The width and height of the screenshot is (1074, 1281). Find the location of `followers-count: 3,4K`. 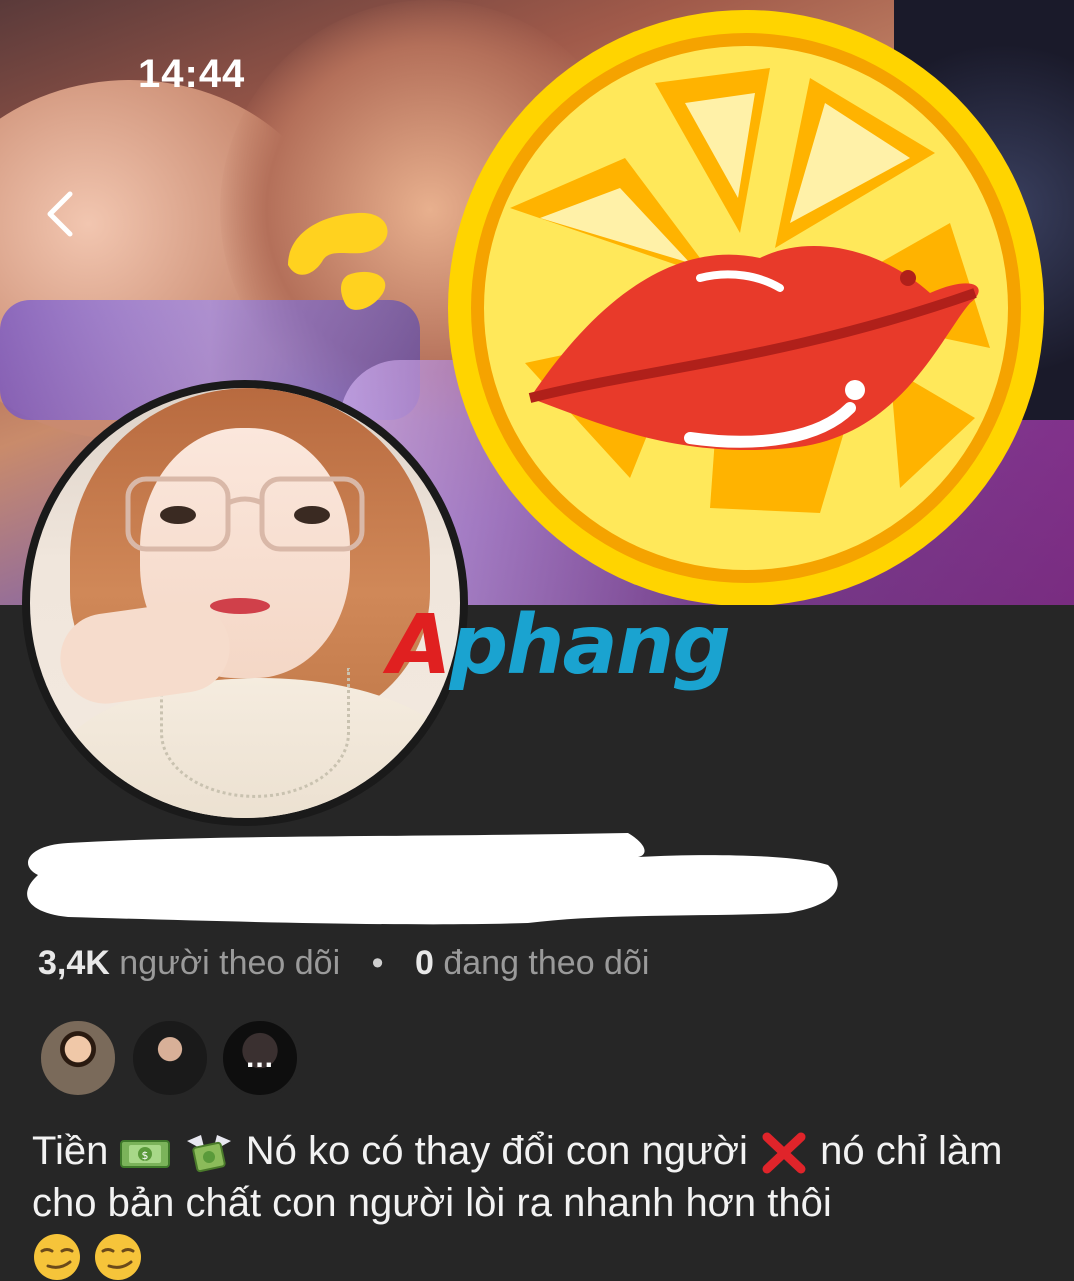

followers-count: 3,4K is located at coordinates (74, 963).